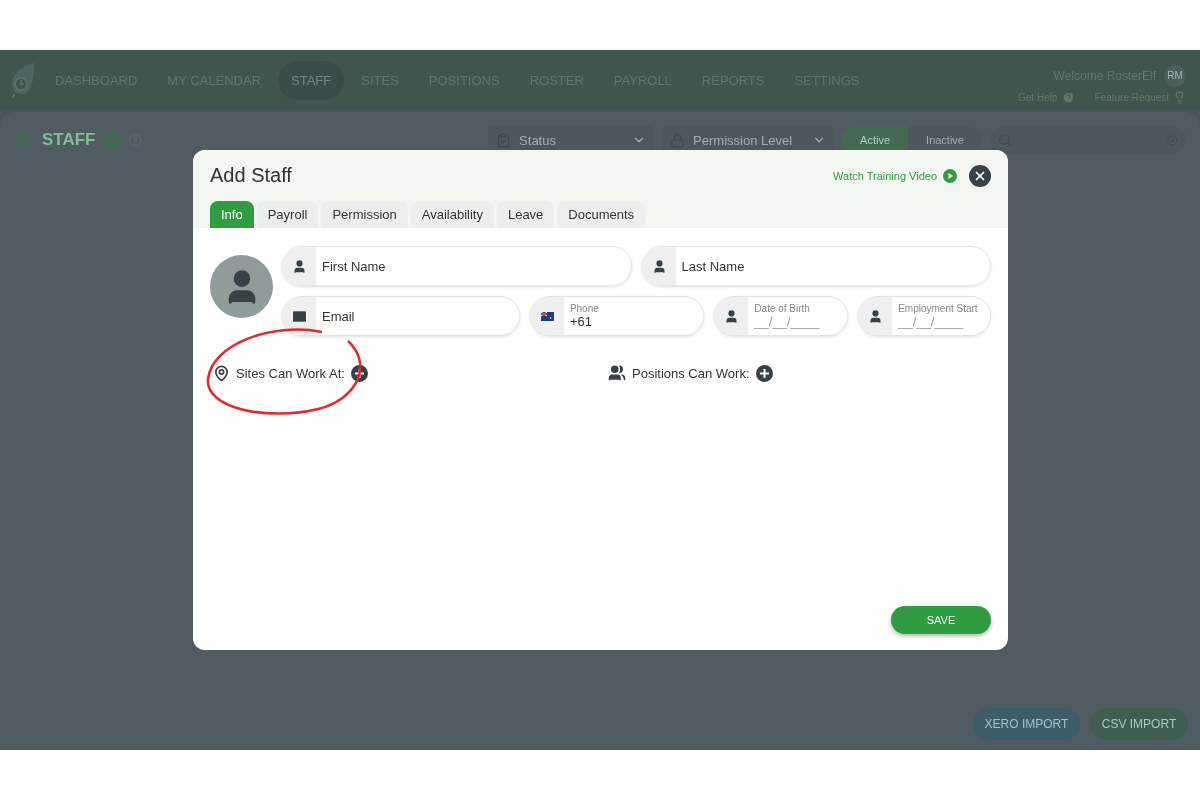  Describe the element at coordinates (232, 214) in the screenshot. I see `dialog-tab: Info` at that location.